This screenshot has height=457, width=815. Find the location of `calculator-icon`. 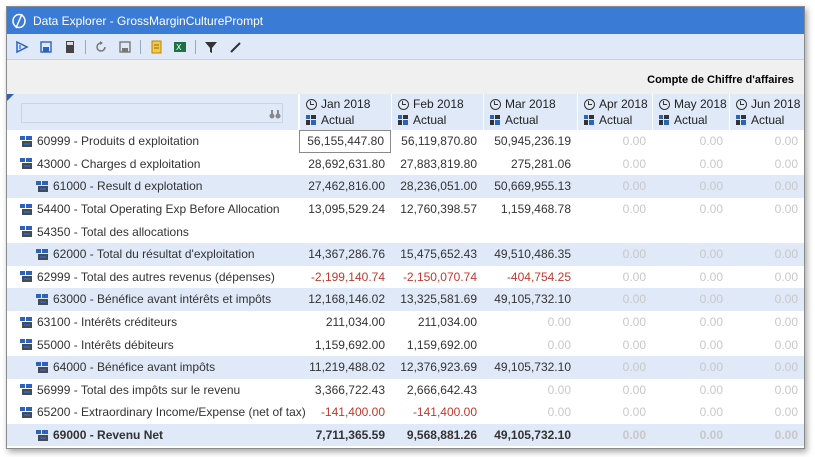

calculator-icon is located at coordinates (70, 47).